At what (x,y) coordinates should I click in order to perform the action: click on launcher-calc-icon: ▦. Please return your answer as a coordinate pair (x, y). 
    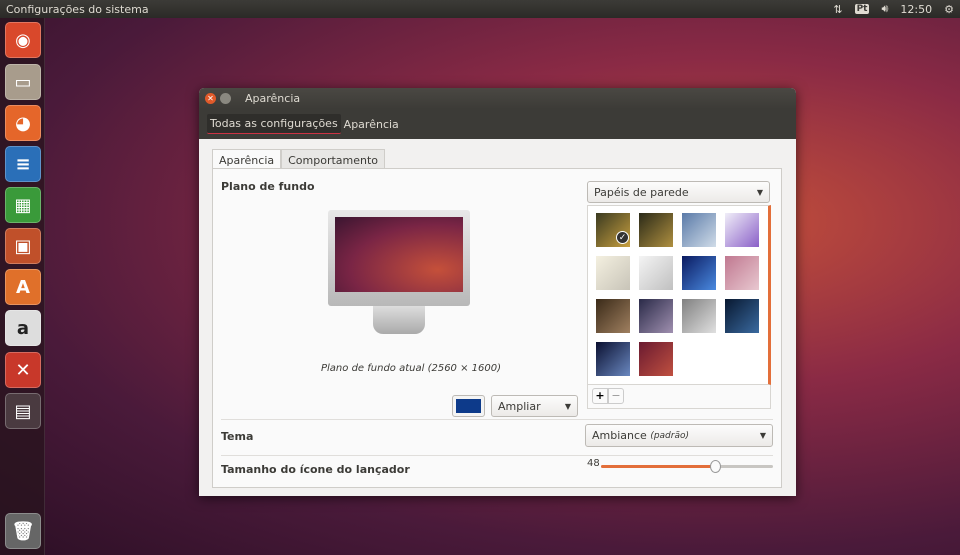
    Looking at the image, I should click on (23, 205).